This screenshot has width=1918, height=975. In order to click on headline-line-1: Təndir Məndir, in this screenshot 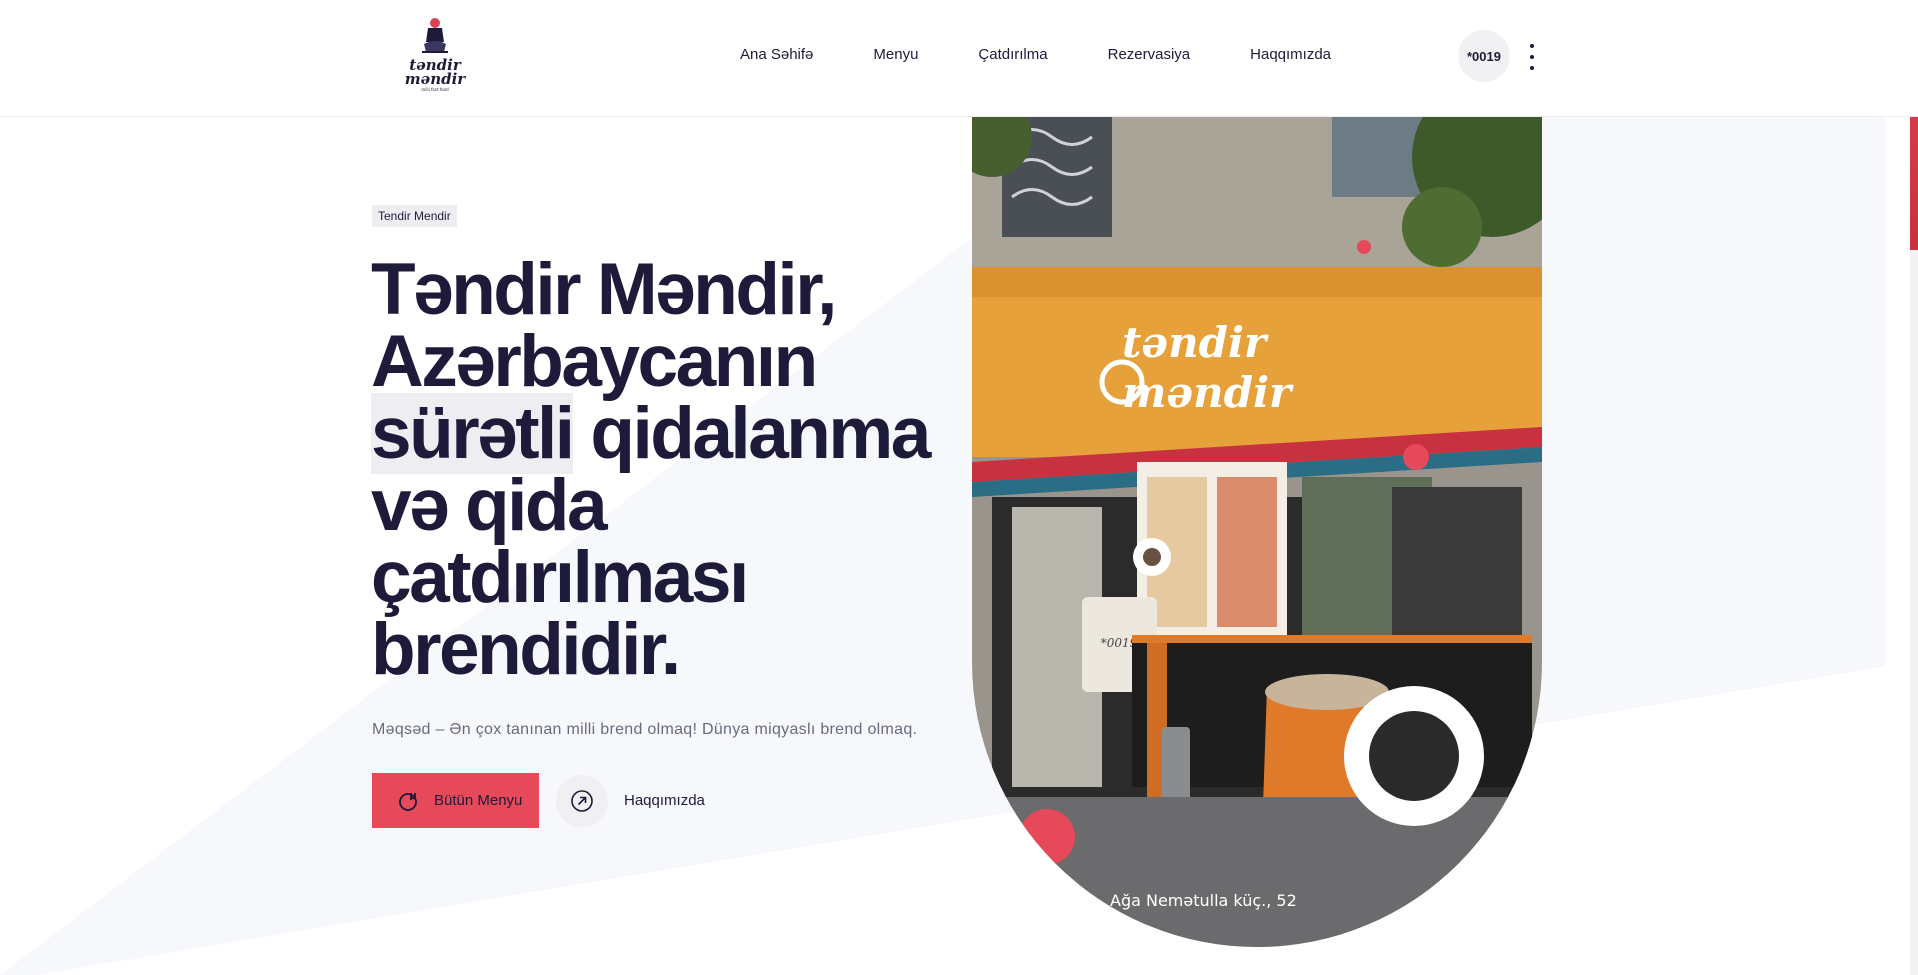, I will do `click(604, 289)`.